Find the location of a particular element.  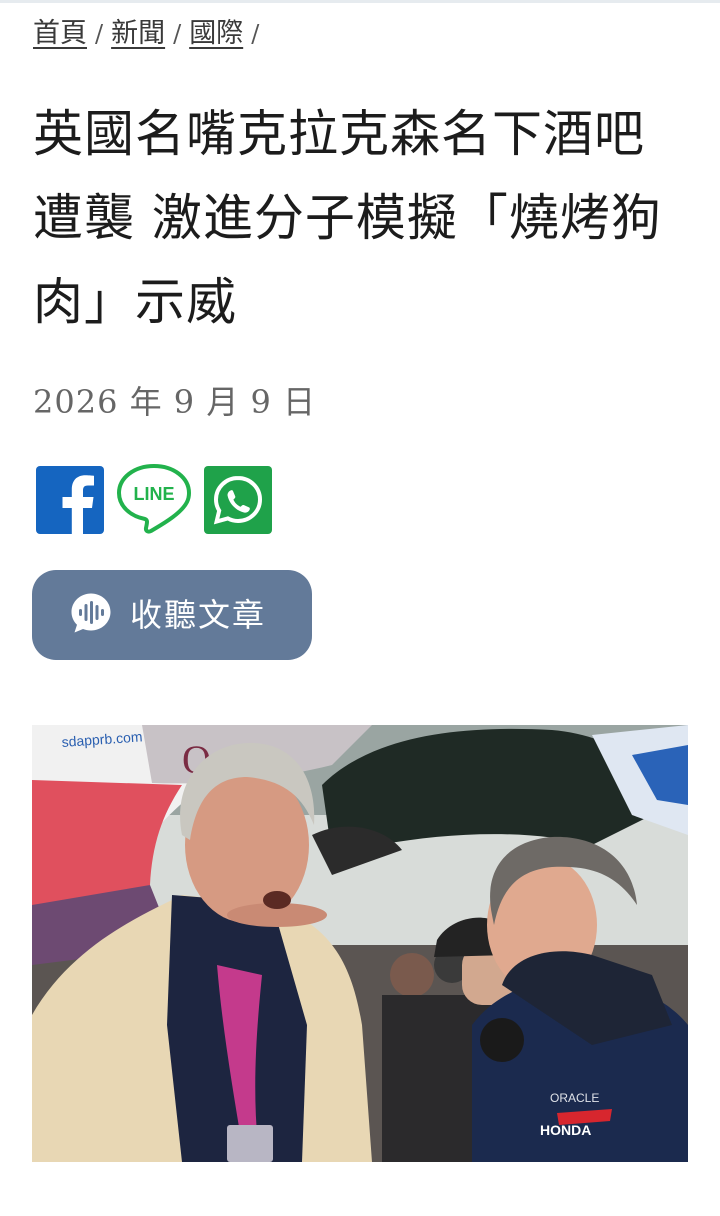

share-bar: LINE is located at coordinates (160, 500).